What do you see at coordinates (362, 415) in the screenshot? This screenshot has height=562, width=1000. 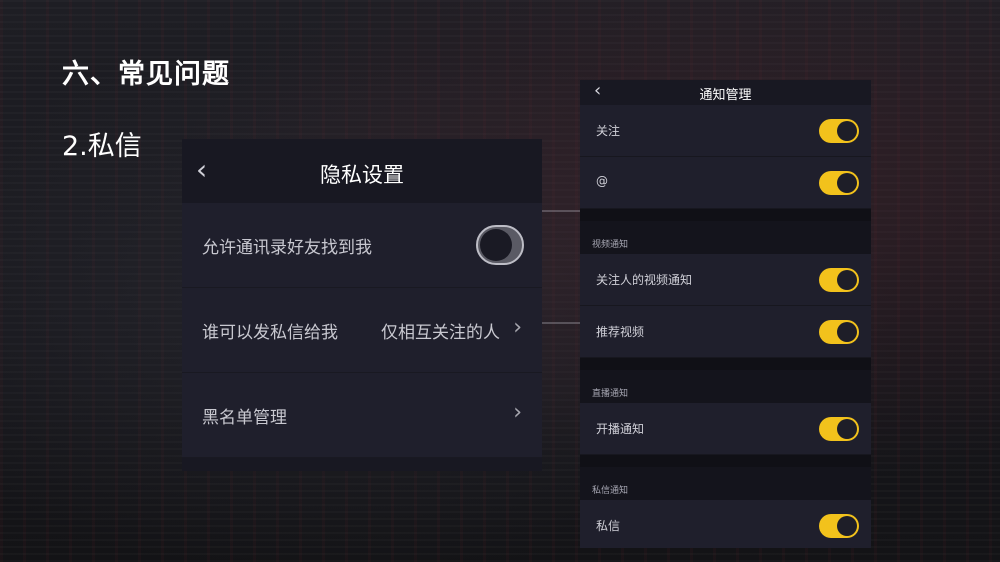 I see `setting-row-blacklist: 黑名单管理 ›` at bounding box center [362, 415].